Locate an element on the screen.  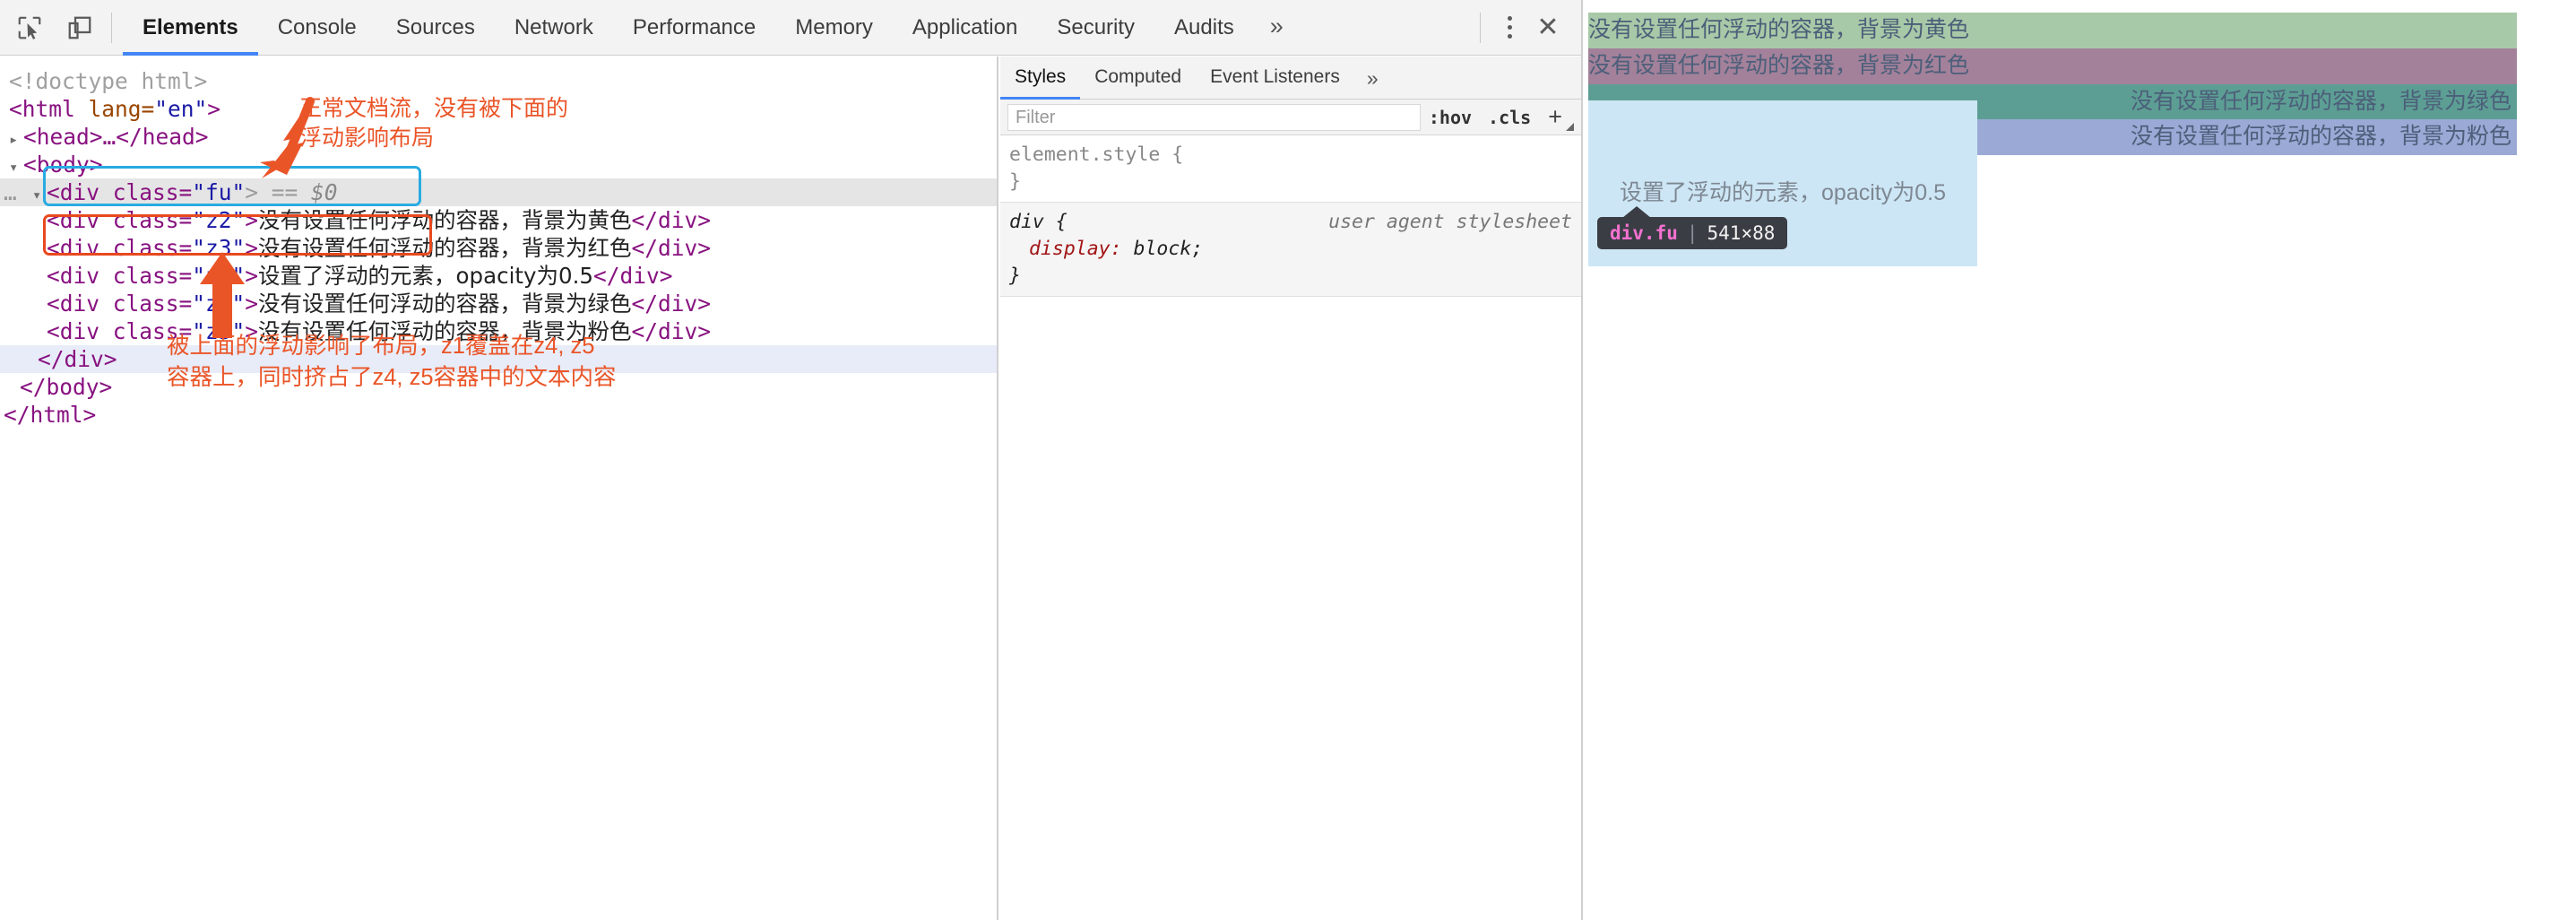
css-property-display: display: is located at coordinates (1065, 249).